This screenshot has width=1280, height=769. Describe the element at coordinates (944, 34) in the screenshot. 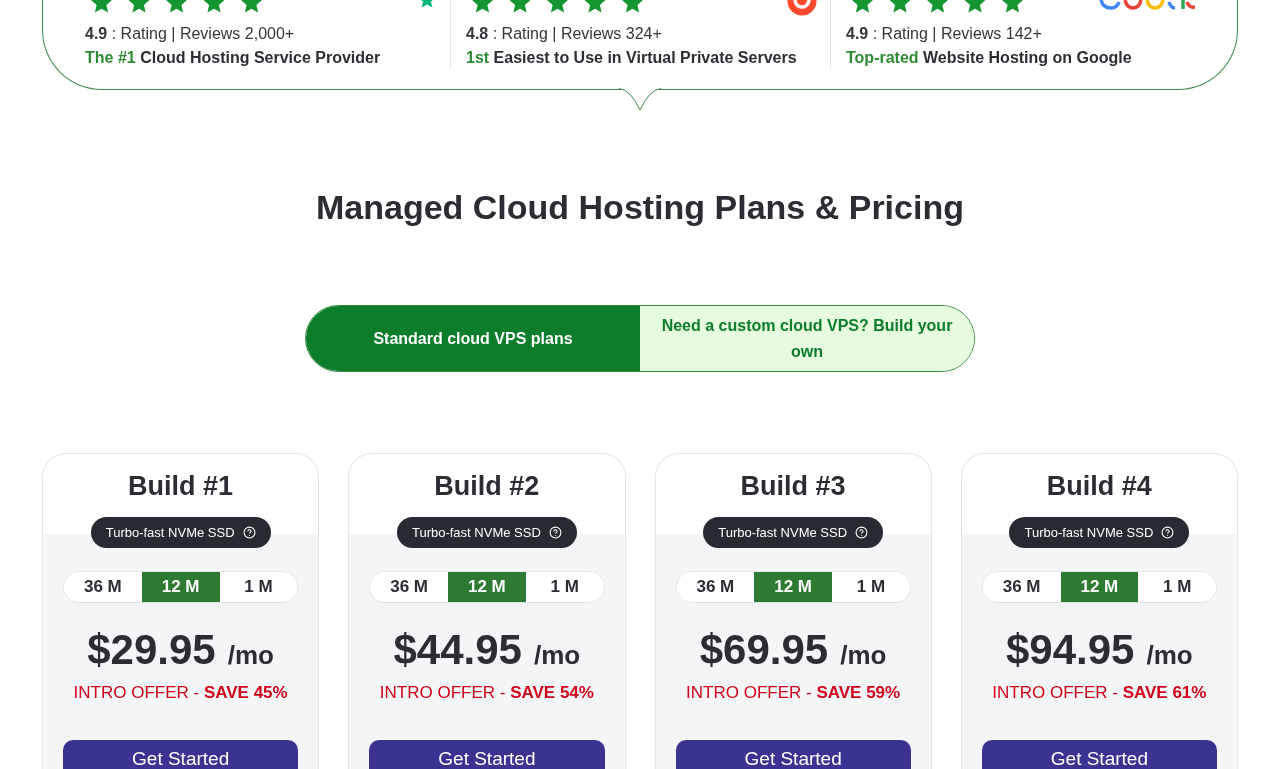

I see `rating-summary: 4.9 : Rating | Reviews 142+` at that location.